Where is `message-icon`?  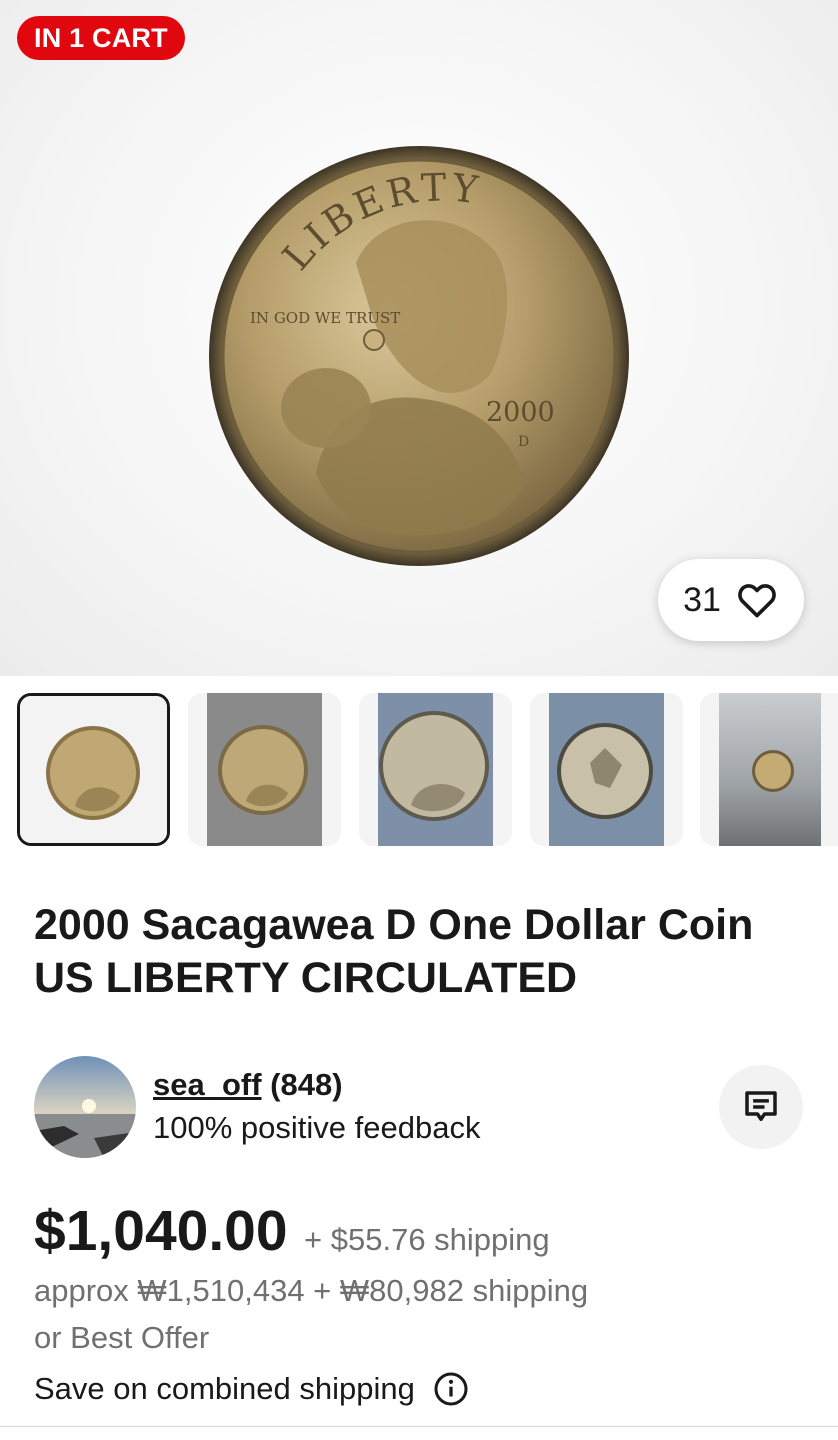 message-icon is located at coordinates (761, 1106).